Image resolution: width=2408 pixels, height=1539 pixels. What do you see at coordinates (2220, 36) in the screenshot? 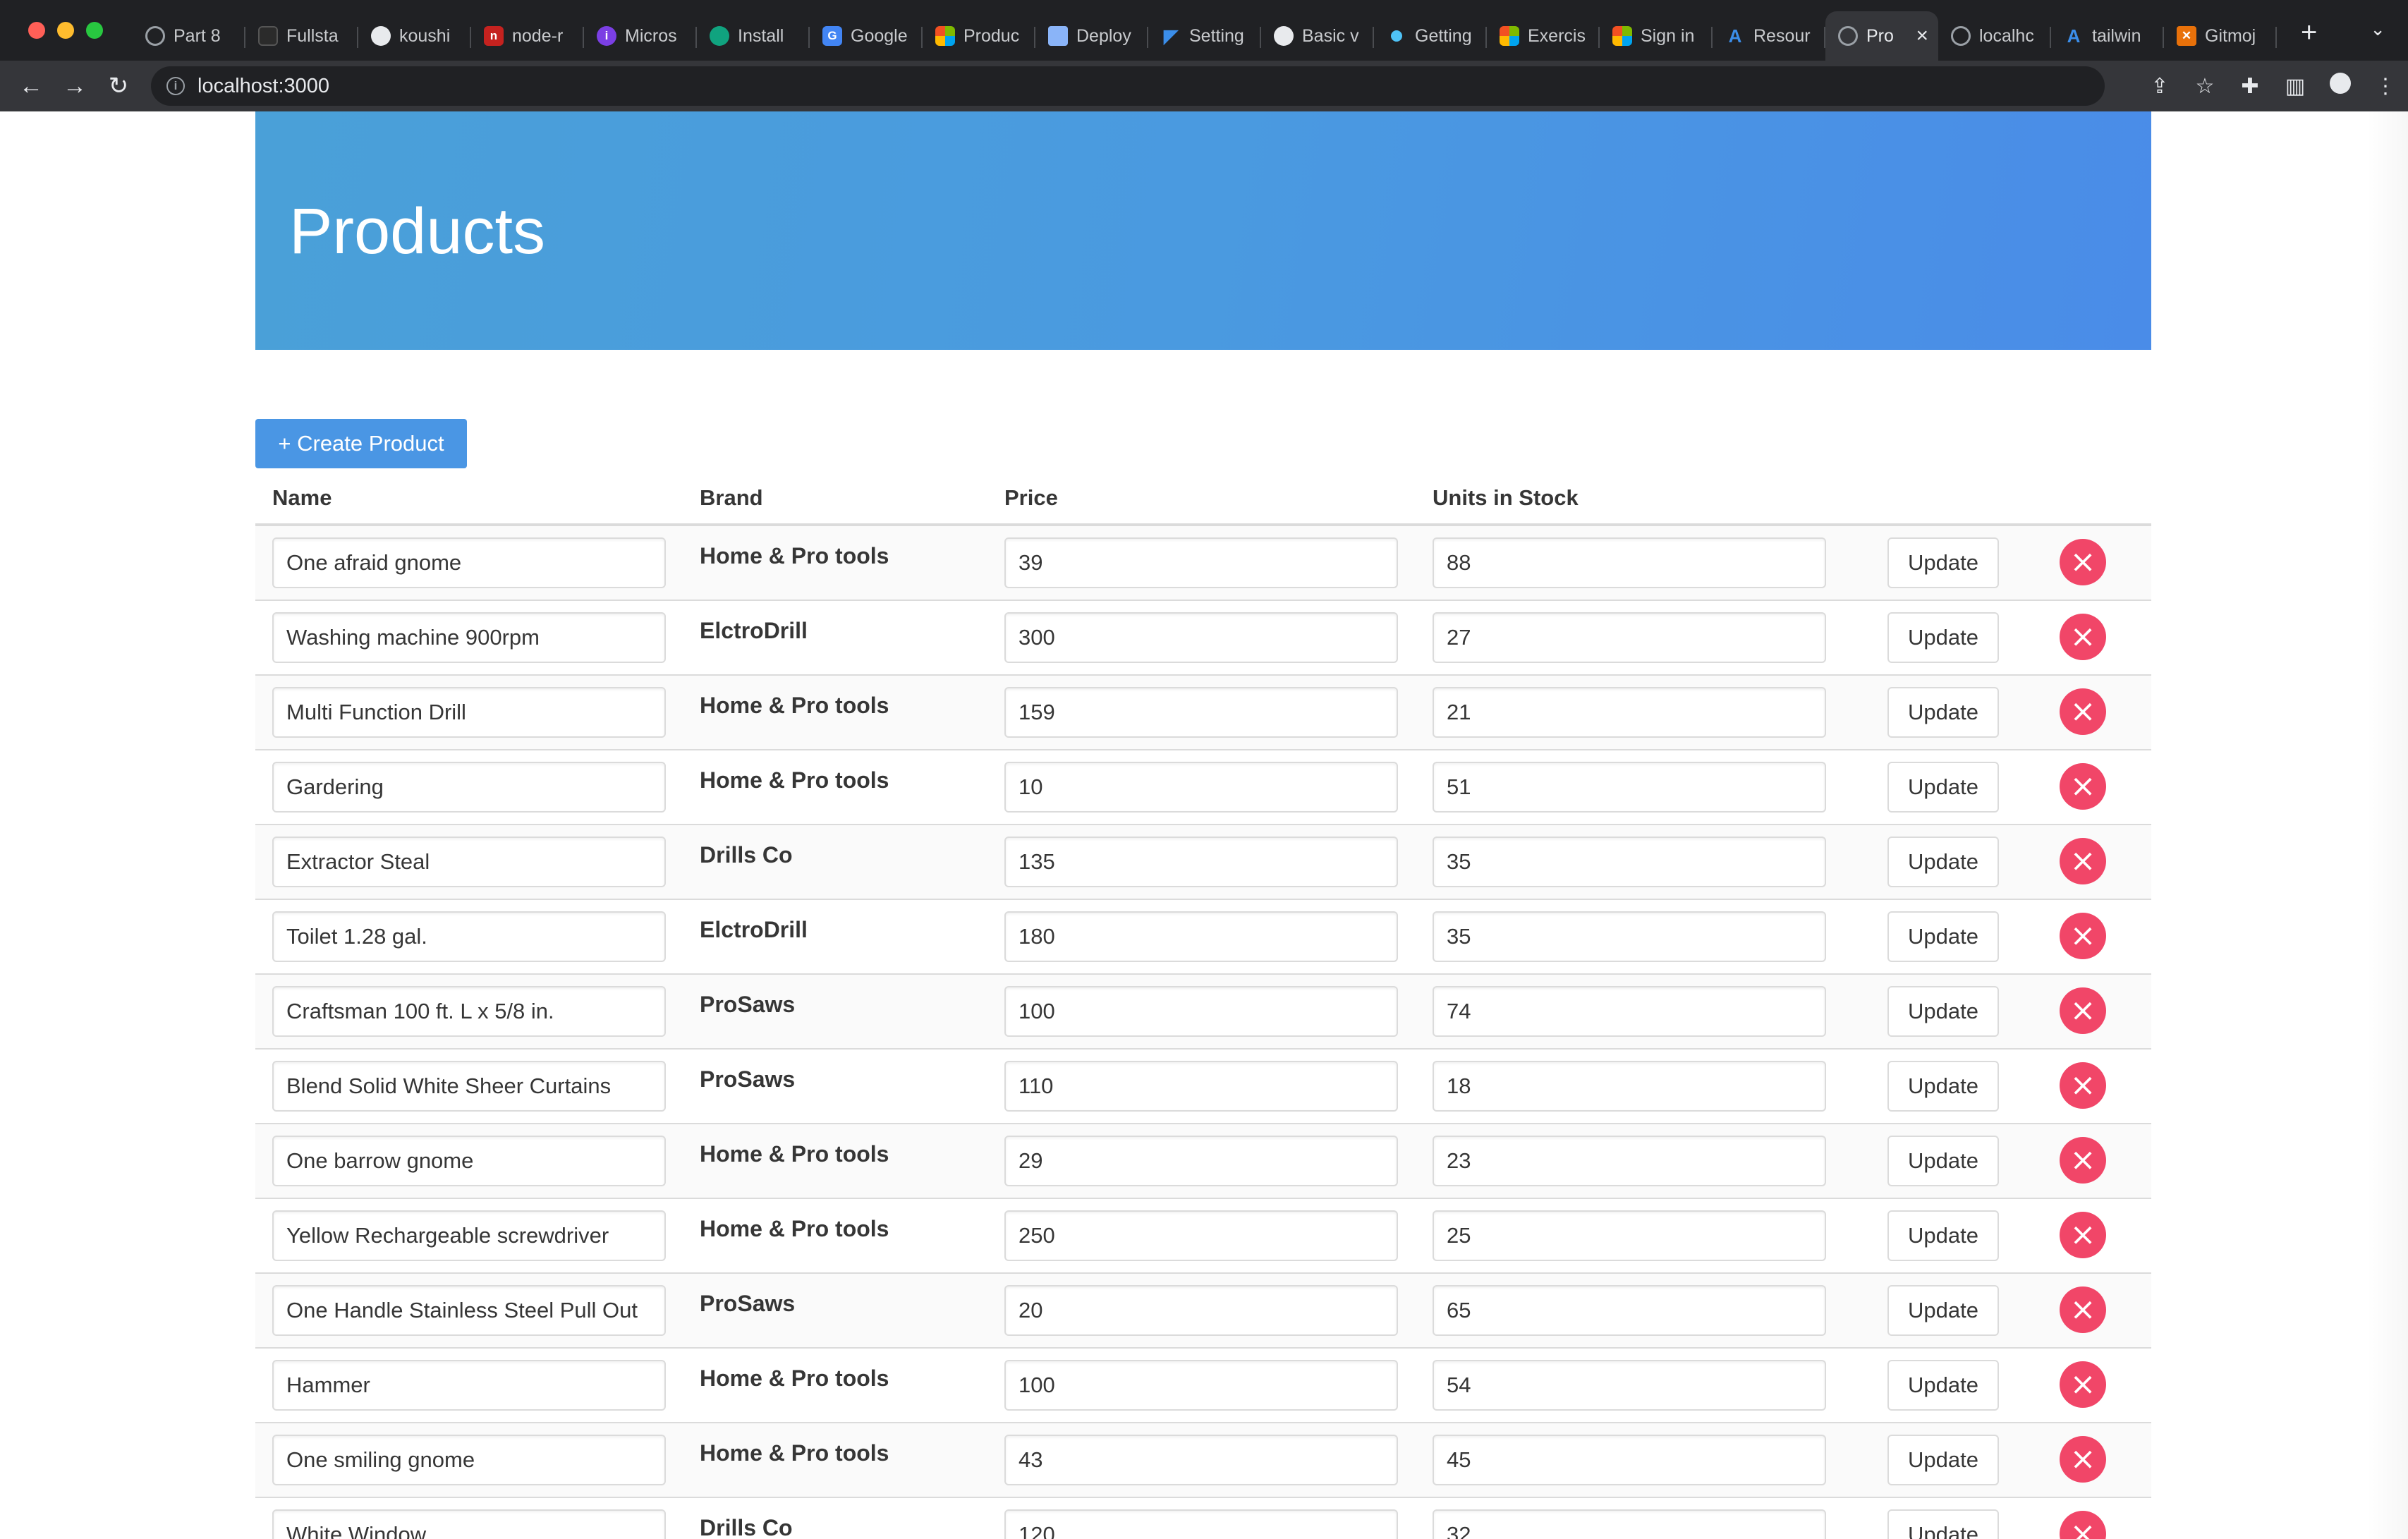
I see `browser-tab: ✕ Gitmoj` at bounding box center [2220, 36].